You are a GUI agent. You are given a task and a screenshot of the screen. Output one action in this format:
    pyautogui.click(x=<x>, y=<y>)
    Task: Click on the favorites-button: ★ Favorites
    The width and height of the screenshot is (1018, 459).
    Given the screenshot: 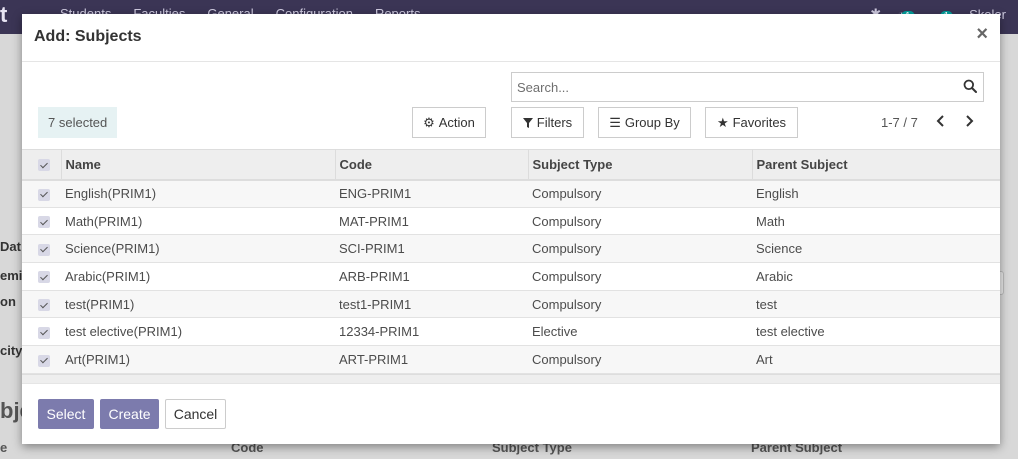 What is the action you would take?
    pyautogui.click(x=751, y=122)
    